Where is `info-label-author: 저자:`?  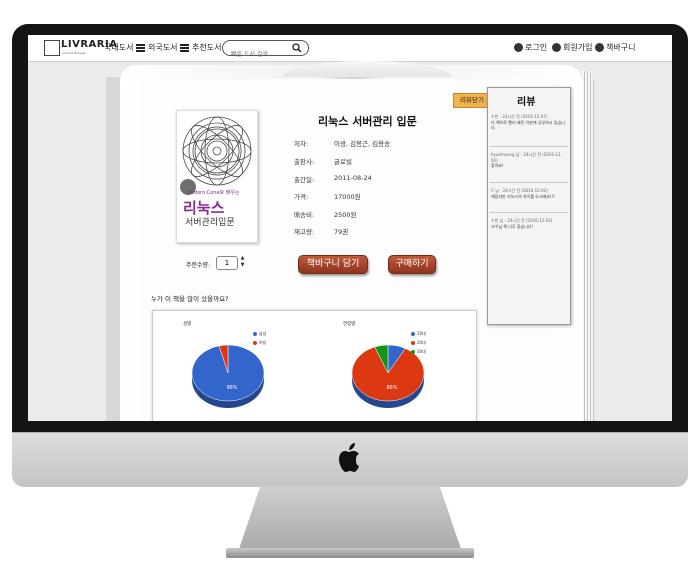
info-label-author: 저자: is located at coordinates (301, 144).